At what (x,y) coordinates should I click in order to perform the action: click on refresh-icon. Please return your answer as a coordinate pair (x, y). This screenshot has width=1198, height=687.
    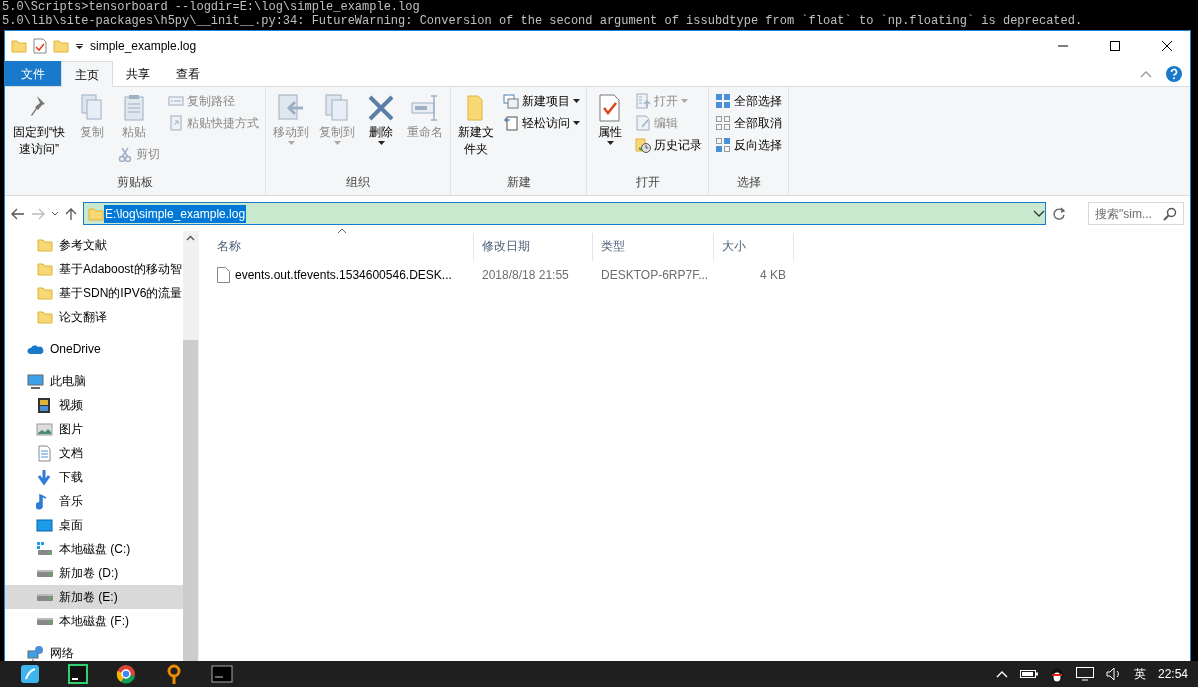
    Looking at the image, I should click on (1059, 213).